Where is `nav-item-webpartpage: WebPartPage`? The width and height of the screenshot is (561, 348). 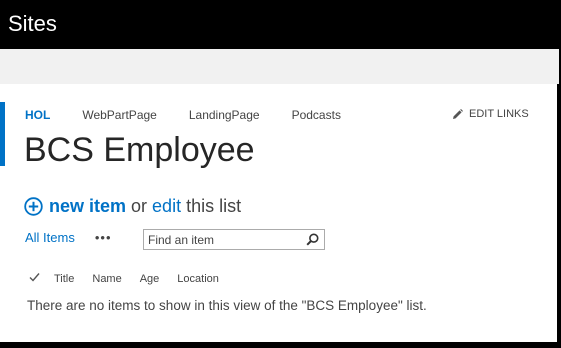 nav-item-webpartpage: WebPartPage is located at coordinates (119, 115).